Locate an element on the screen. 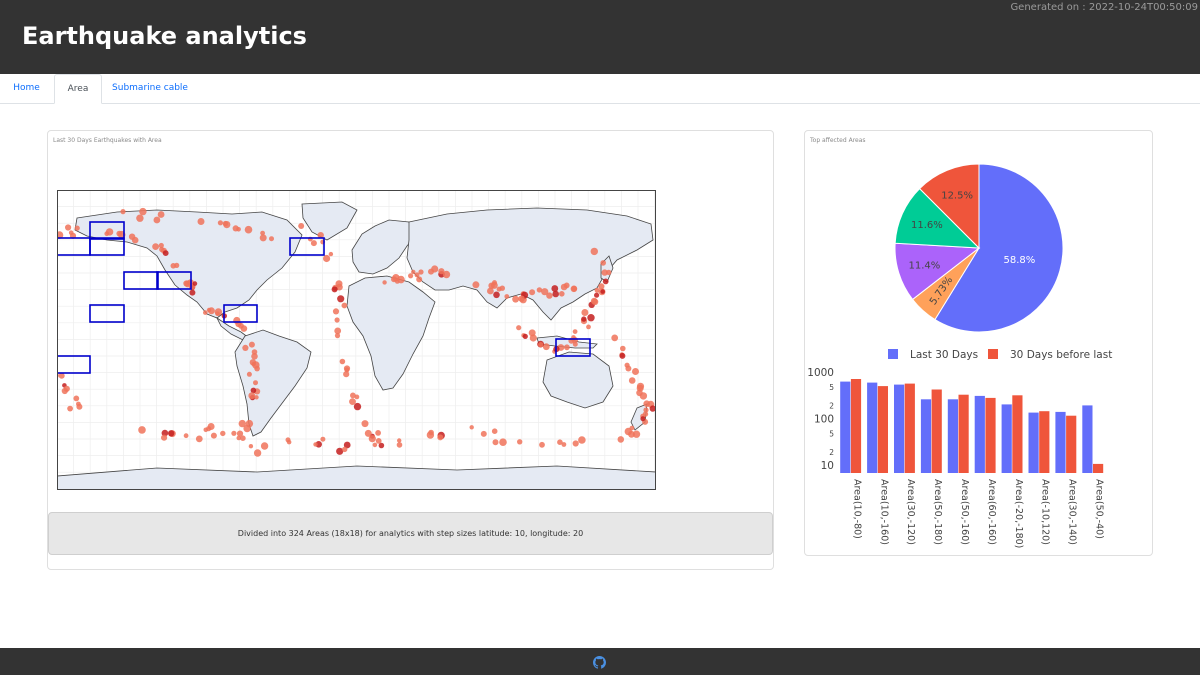  y-tick-label: 100 is located at coordinates (824, 419).